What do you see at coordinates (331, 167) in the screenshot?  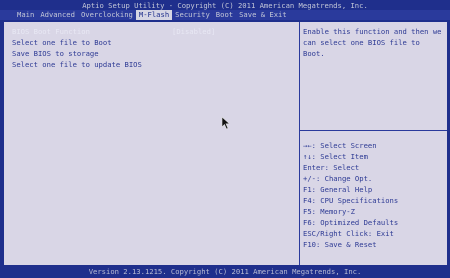 I see `key-enter: Enter: Select` at bounding box center [331, 167].